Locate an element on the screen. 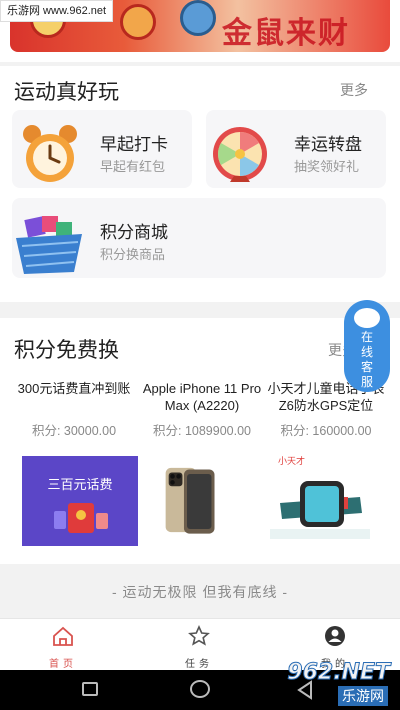  watermark-logo: 962.NET 乐游网 is located at coordinates (331, 681).